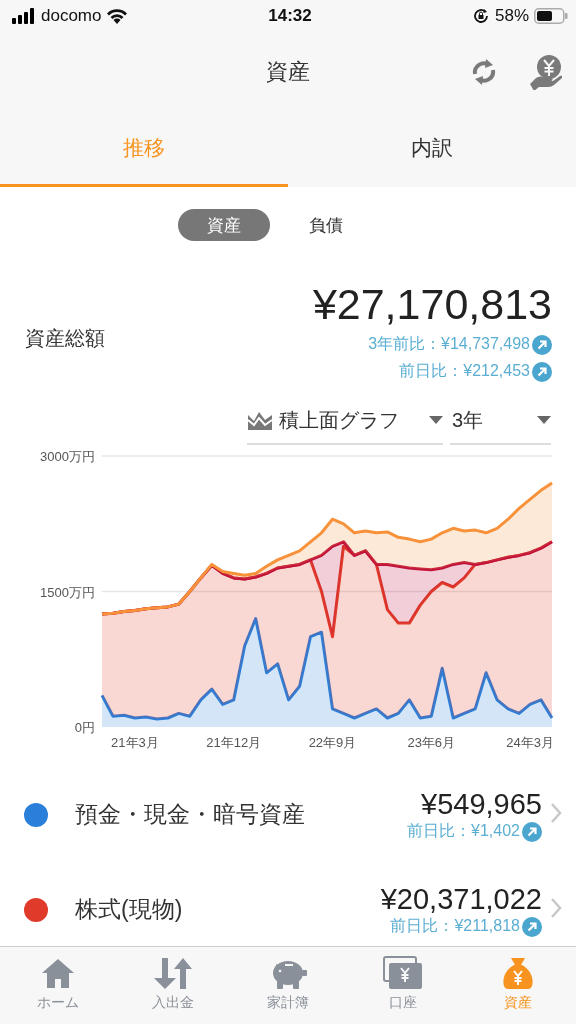  What do you see at coordinates (500, 422) in the screenshot?
I see `dropdown: 3年` at bounding box center [500, 422].